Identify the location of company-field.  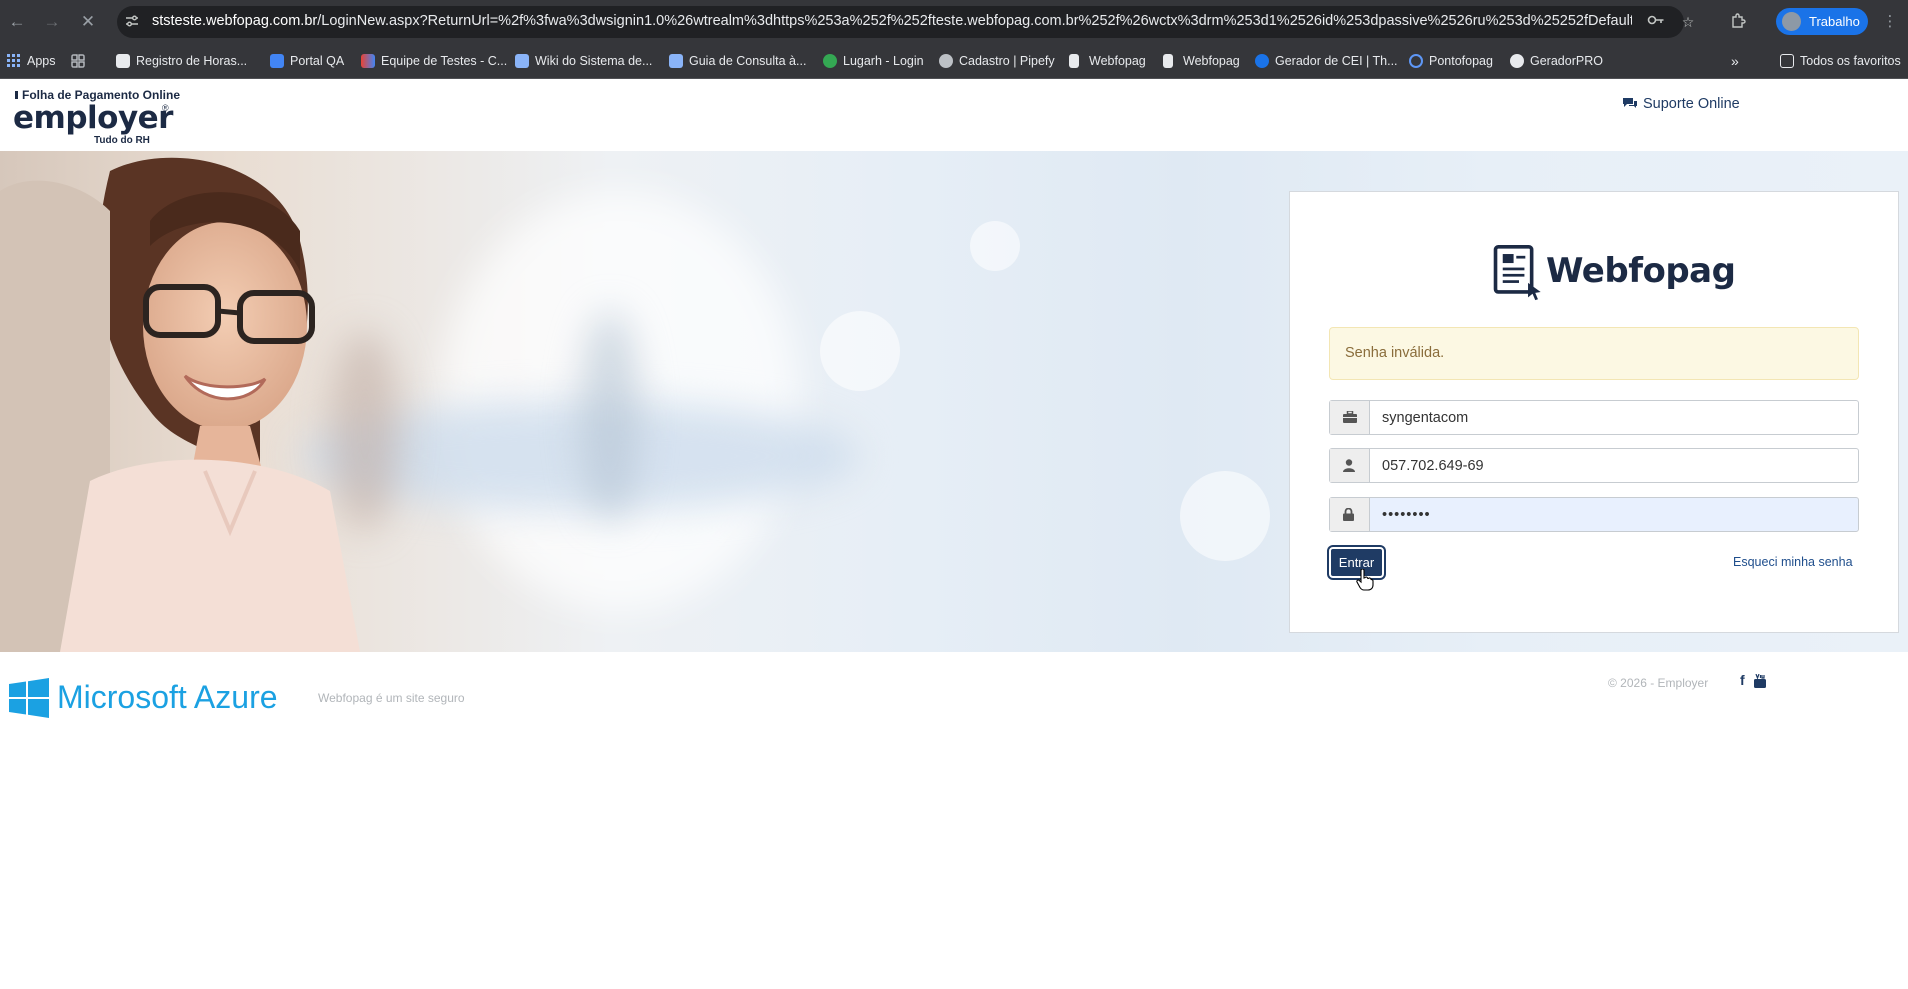
(1594, 417).